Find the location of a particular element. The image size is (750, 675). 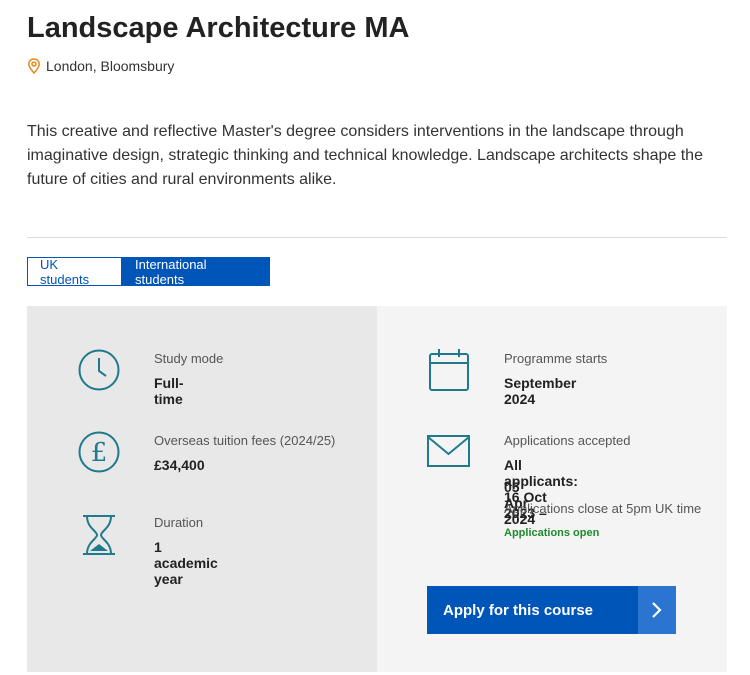

location-text: London, Bloomsbury is located at coordinates (110, 66).